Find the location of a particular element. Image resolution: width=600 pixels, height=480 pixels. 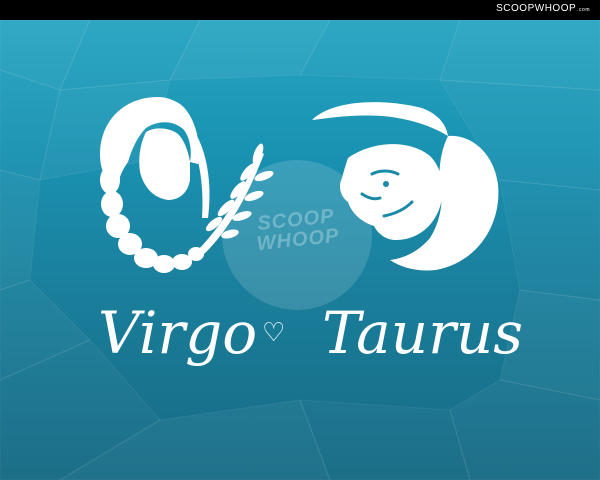

virgo-label: Virgo is located at coordinates (178, 333).